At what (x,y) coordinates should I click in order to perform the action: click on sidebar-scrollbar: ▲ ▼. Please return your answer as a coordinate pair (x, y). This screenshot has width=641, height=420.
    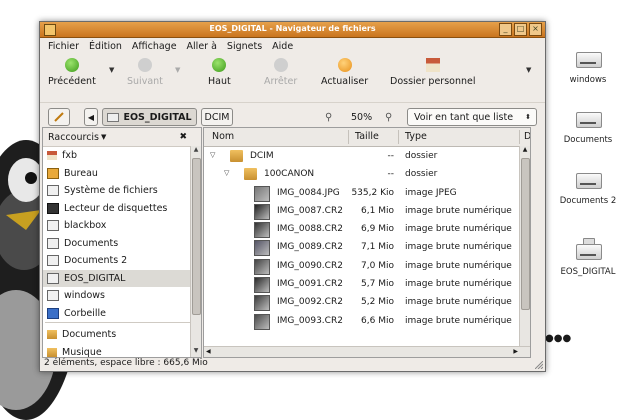
    Looking at the image, I should click on (195, 251).